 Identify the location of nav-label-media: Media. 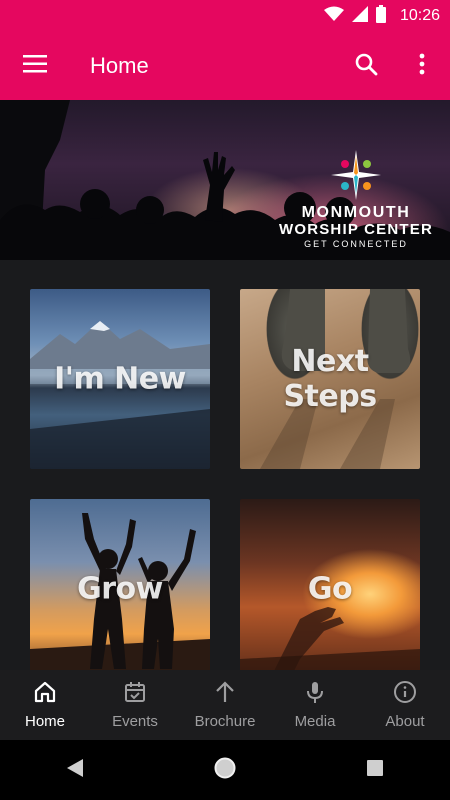
(315, 721).